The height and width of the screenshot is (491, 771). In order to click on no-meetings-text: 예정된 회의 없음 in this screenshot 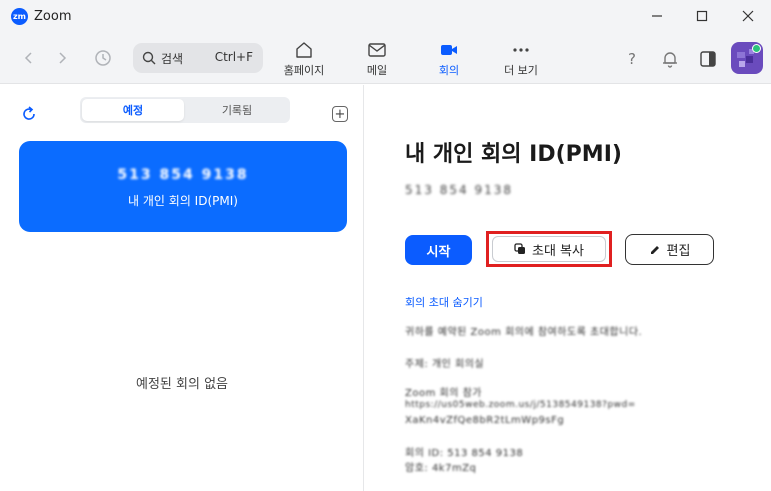, I will do `click(182, 384)`.